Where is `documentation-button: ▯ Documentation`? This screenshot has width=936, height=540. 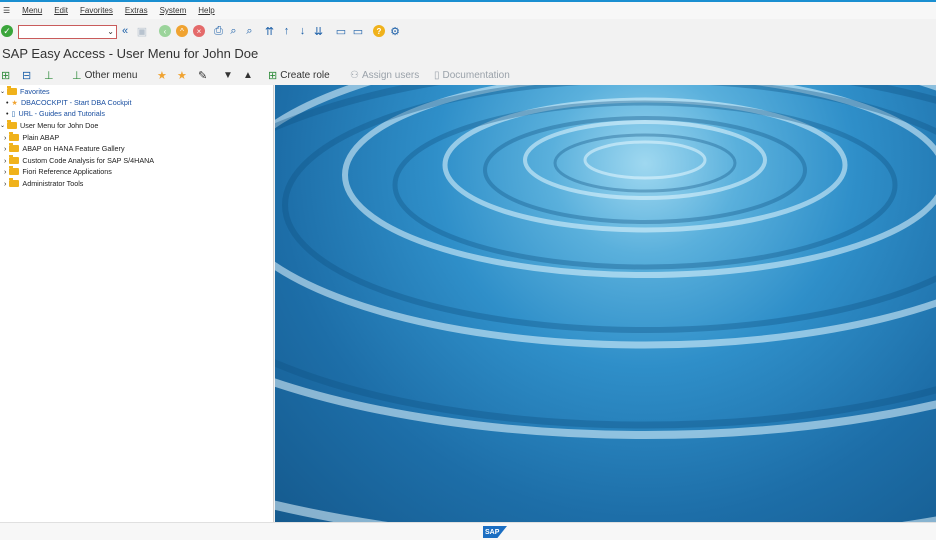 documentation-button: ▯ Documentation is located at coordinates (472, 75).